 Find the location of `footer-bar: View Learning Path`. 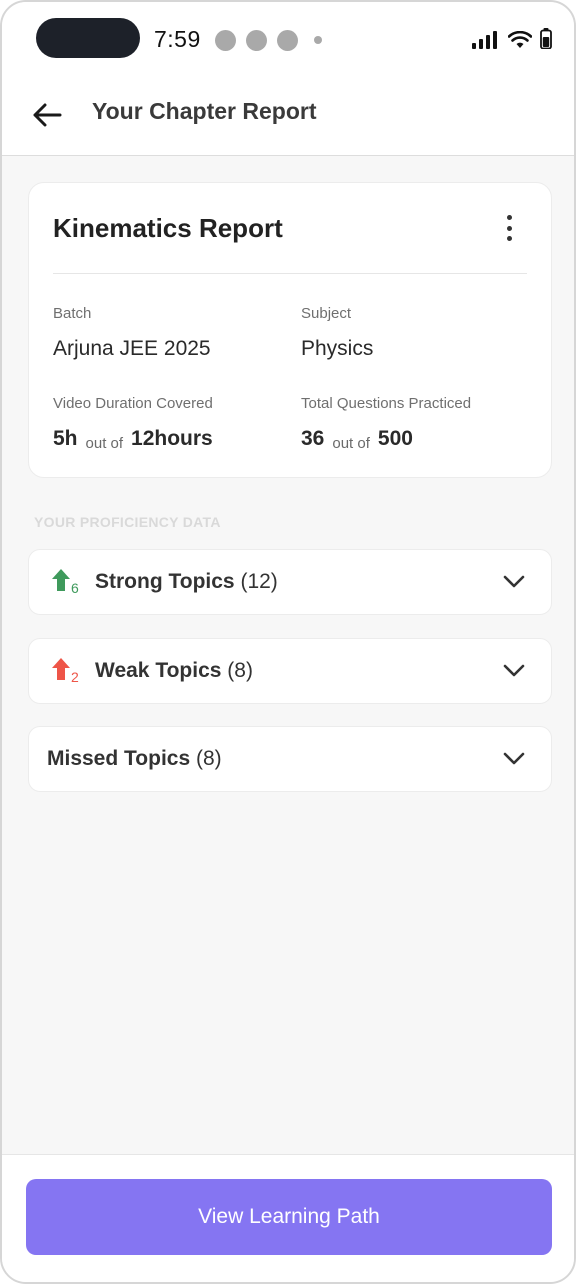

footer-bar: View Learning Path is located at coordinates (288, 1218).